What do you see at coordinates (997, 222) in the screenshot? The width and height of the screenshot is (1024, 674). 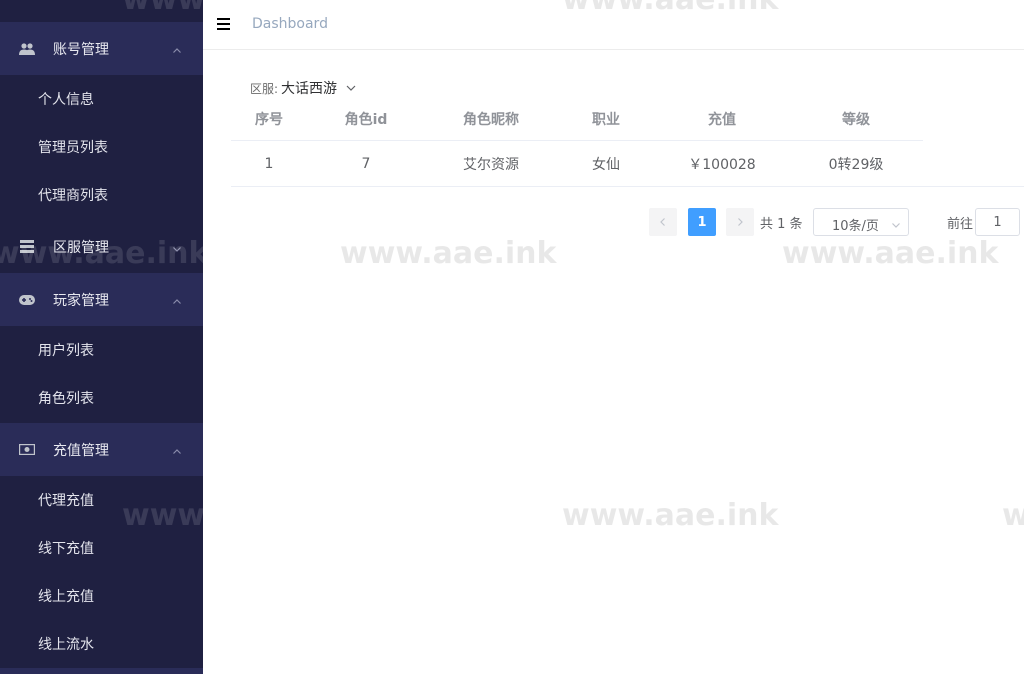 I see `jump-page-input` at bounding box center [997, 222].